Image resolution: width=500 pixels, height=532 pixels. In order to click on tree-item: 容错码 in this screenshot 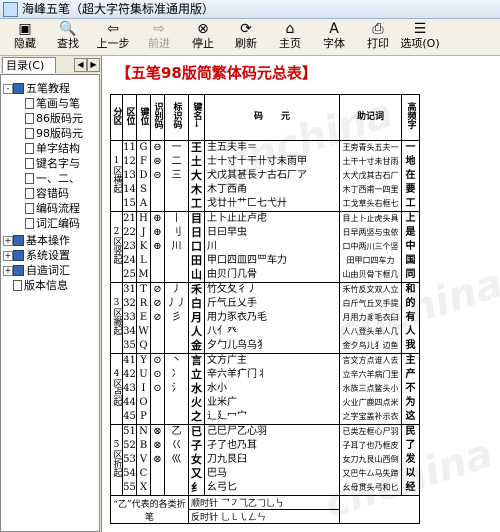, I will do `click(47, 193)`.